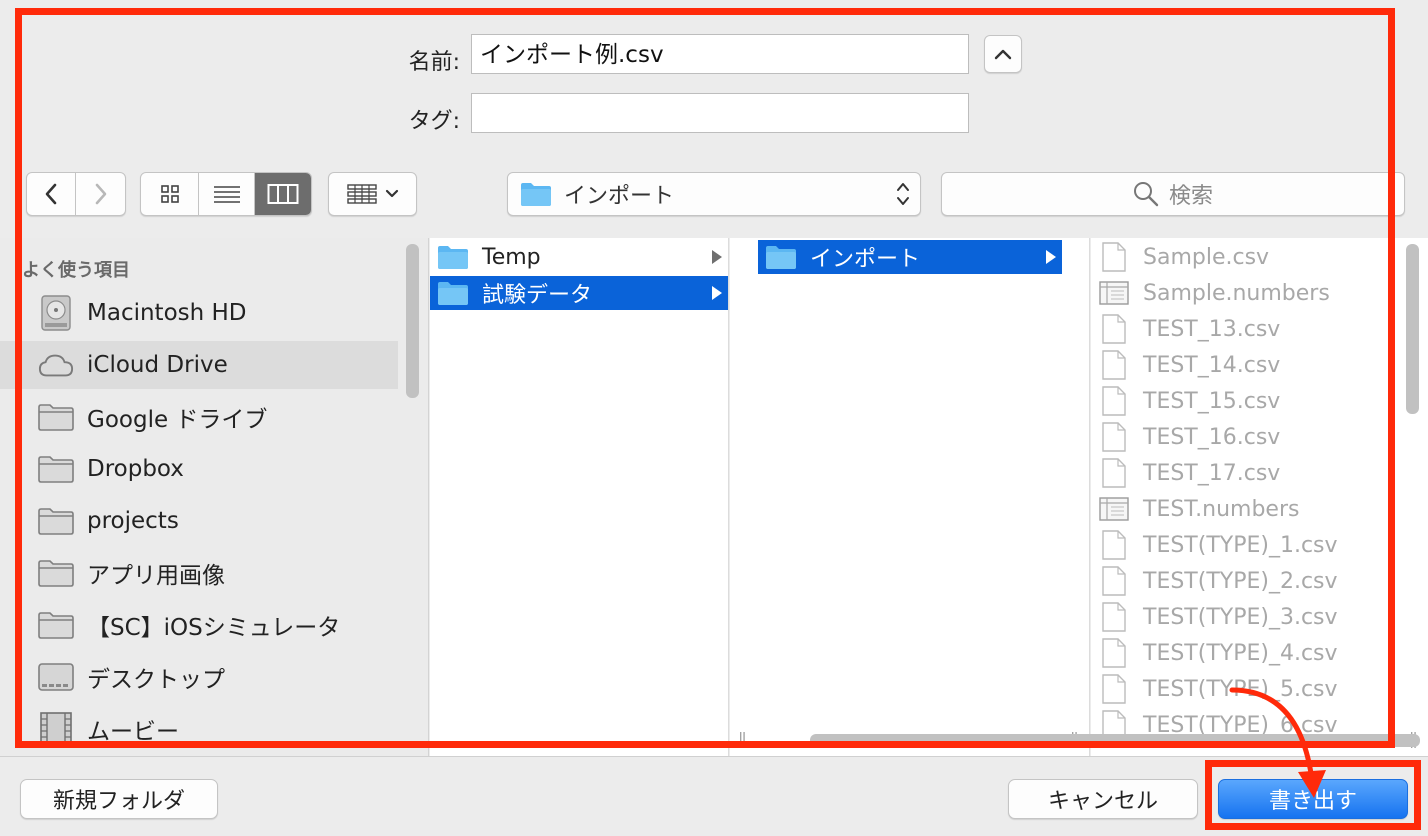 The height and width of the screenshot is (836, 1428). Describe the element at coordinates (865, 259) in the screenshot. I see `folder-row-label: インポート` at that location.